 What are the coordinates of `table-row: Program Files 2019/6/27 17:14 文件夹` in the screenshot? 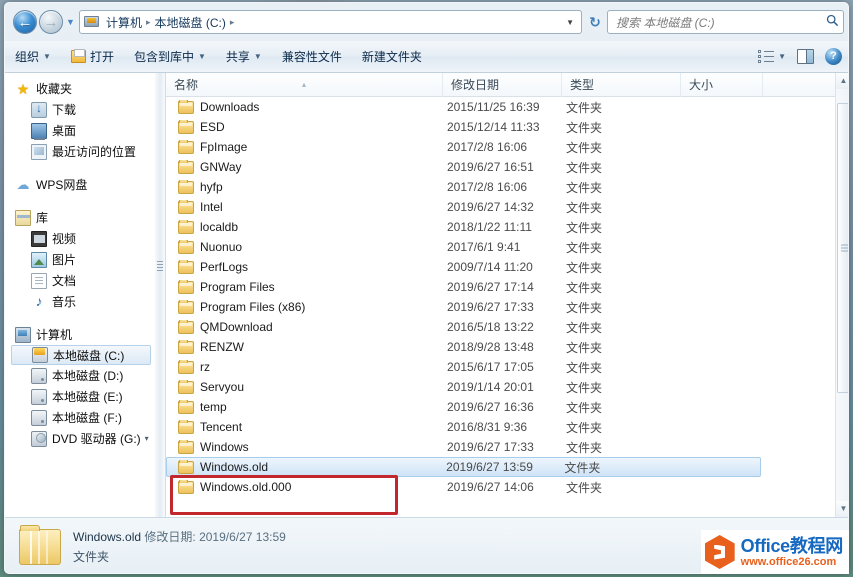 It's located at (501, 287).